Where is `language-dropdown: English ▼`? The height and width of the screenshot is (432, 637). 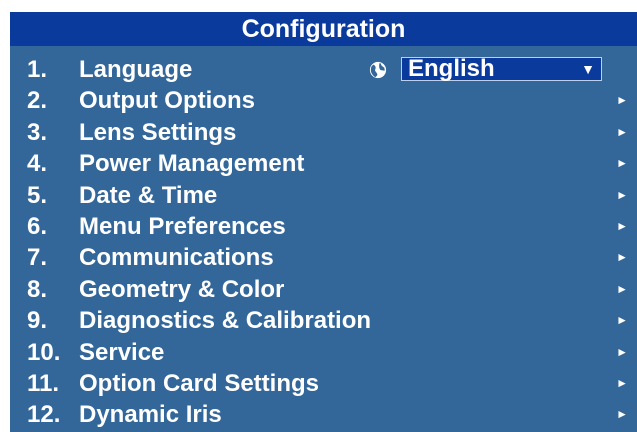 language-dropdown: English ▼ is located at coordinates (501, 69).